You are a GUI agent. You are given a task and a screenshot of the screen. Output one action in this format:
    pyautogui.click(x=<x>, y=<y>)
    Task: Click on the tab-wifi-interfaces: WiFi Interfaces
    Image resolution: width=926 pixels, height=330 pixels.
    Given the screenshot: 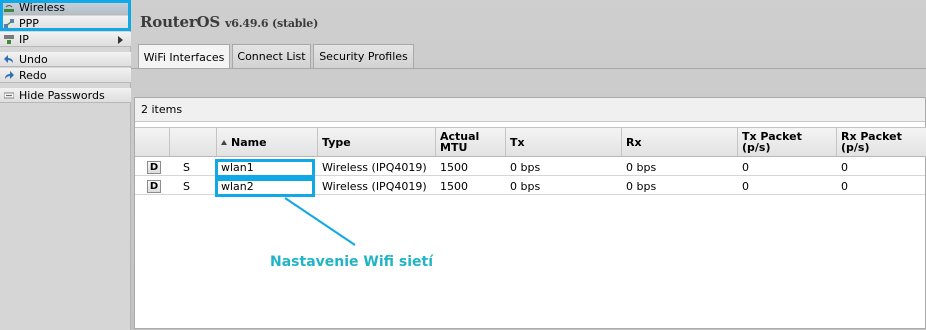 What is the action you would take?
    pyautogui.click(x=184, y=56)
    